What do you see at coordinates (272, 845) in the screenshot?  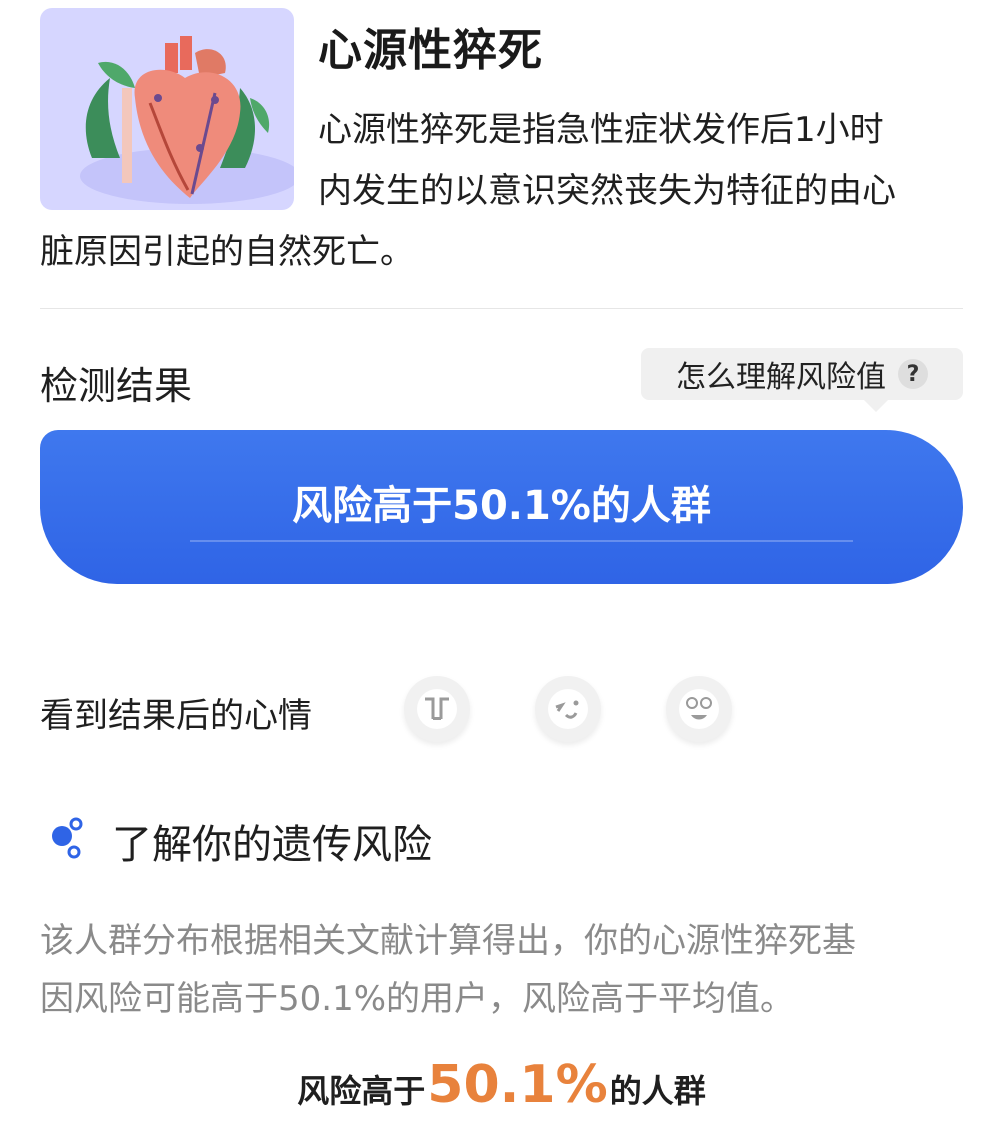 I see `gene-section-title: 了解你的遗传风险` at bounding box center [272, 845].